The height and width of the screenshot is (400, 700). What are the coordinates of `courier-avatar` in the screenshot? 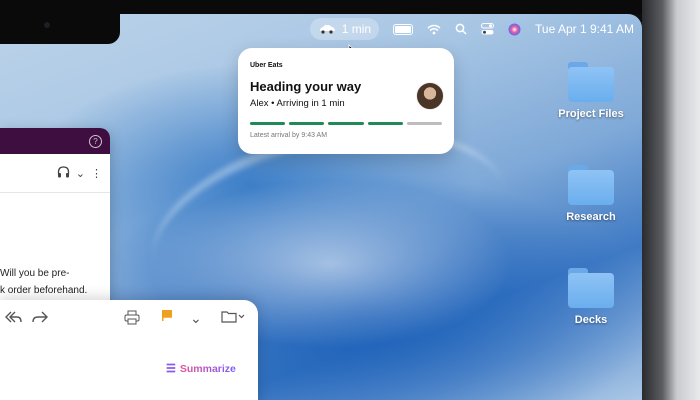 It's located at (430, 96).